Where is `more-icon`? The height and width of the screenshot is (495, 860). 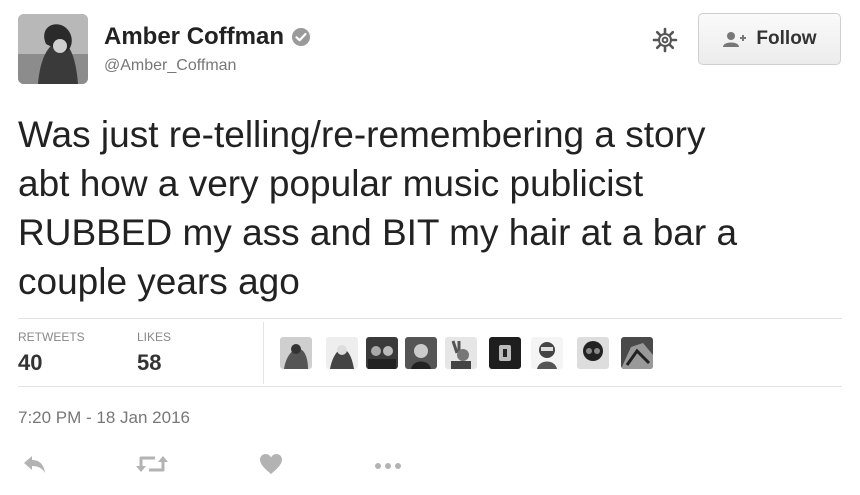 more-icon is located at coordinates (388, 466).